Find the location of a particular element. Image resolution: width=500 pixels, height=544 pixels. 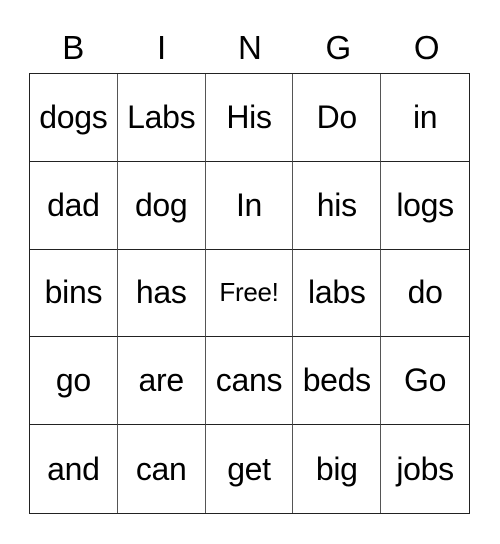

header-letter-g: G is located at coordinates (338, 47).